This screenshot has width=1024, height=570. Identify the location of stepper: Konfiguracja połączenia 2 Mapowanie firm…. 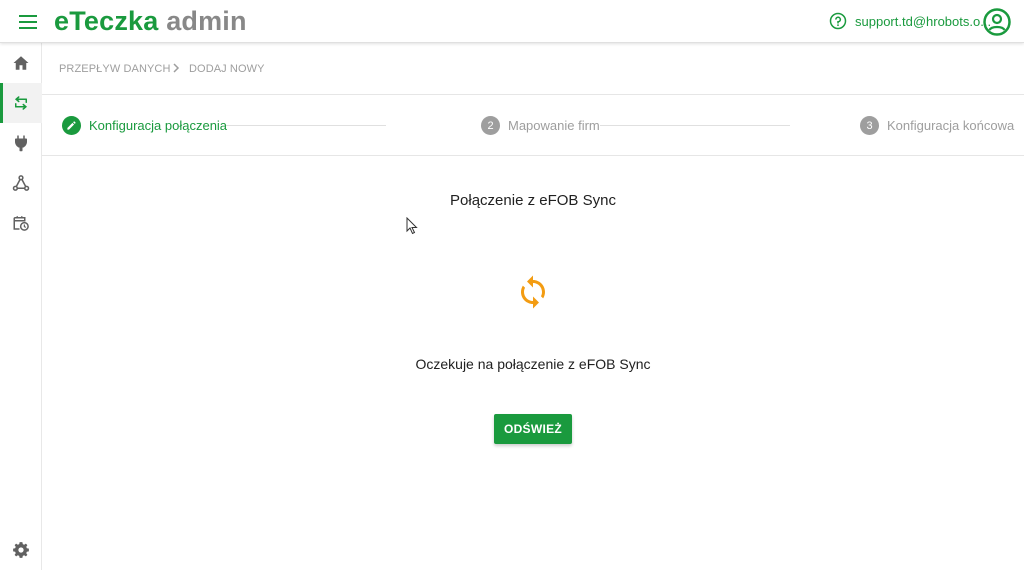
(533, 125).